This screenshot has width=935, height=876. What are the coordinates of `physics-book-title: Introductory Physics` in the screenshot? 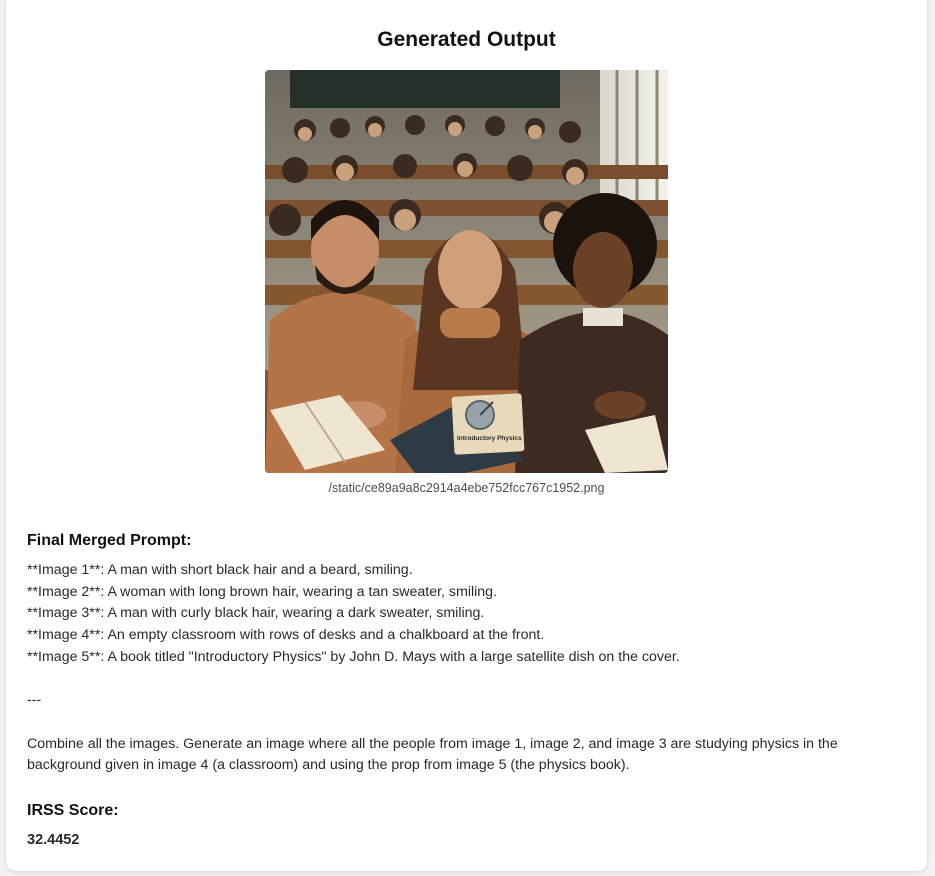 It's located at (489, 438).